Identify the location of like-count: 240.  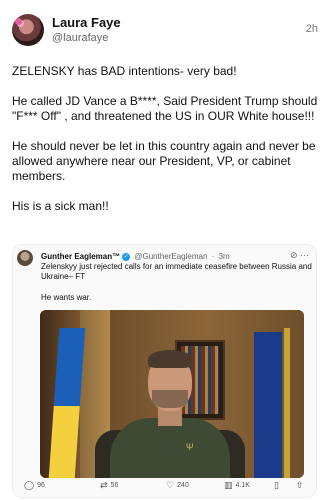
(183, 485).